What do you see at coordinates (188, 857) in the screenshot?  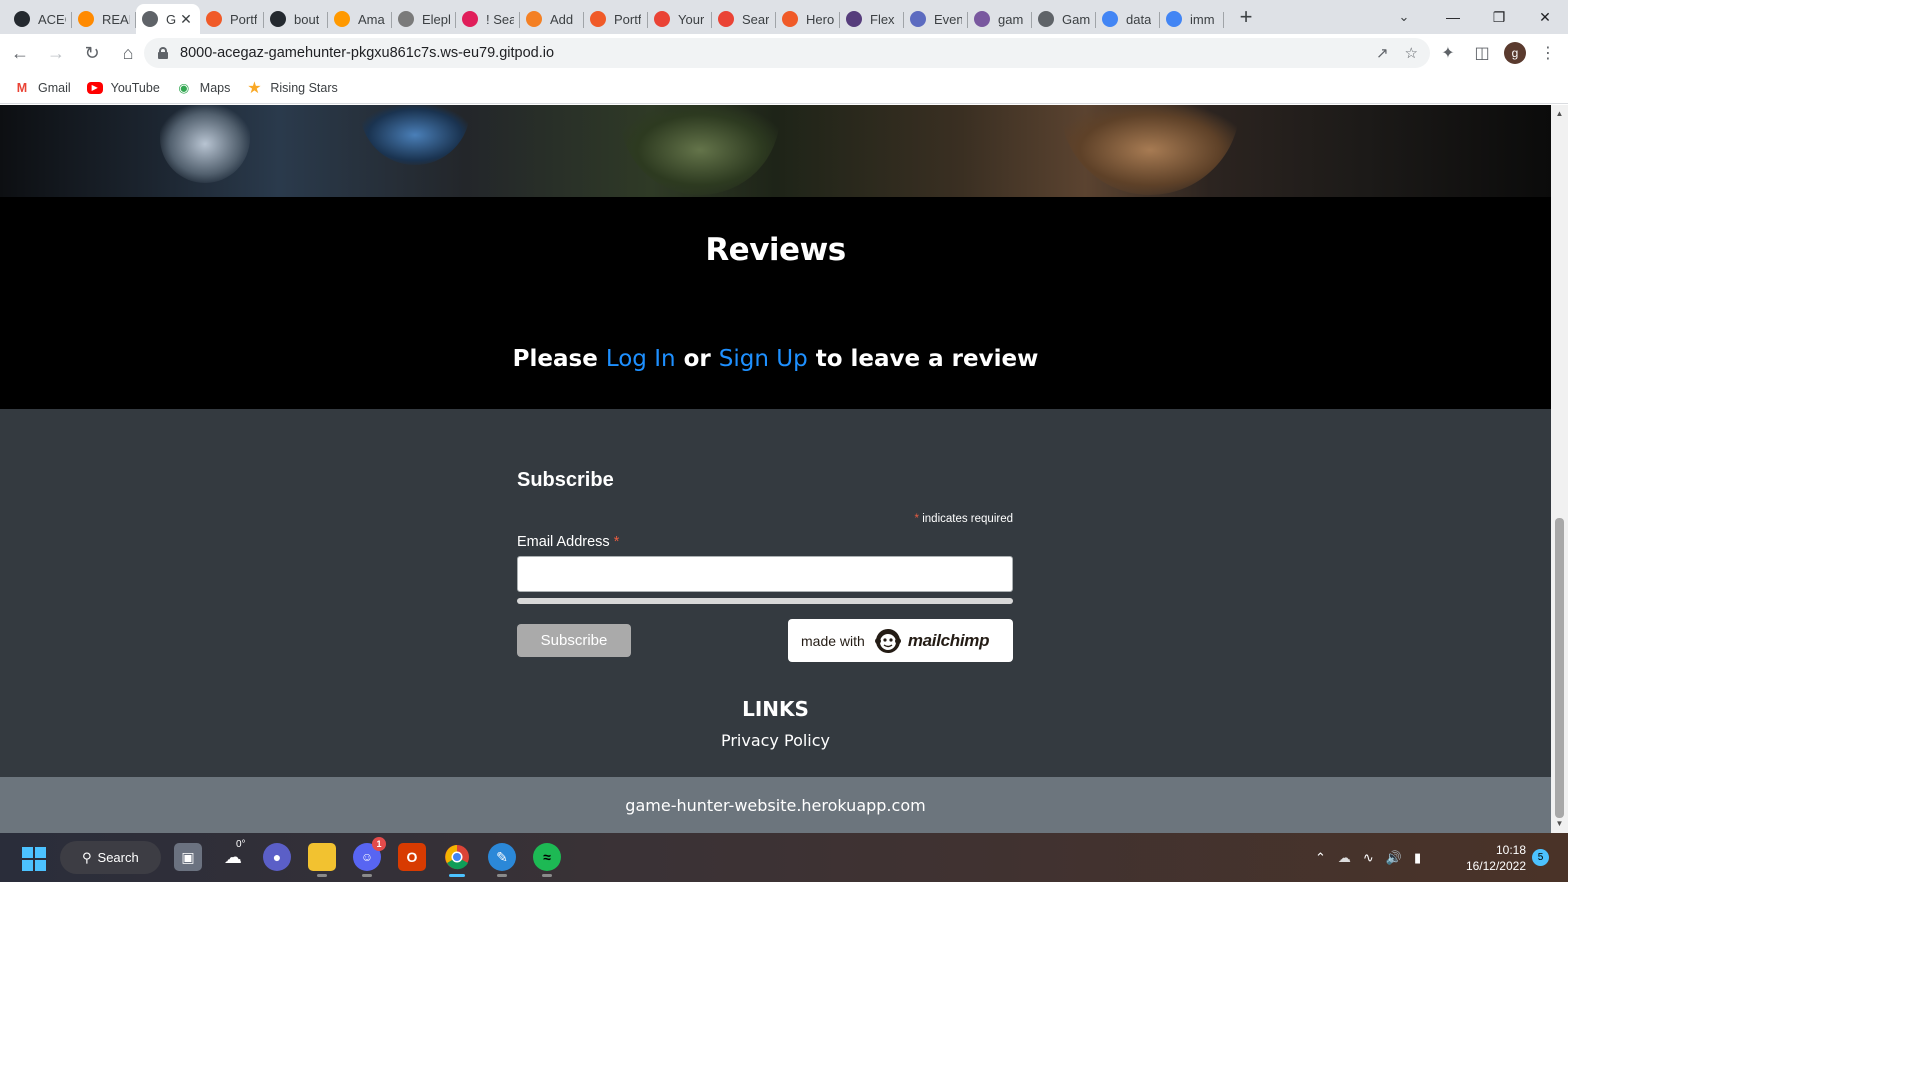 I see `task-view-icon: ▣` at bounding box center [188, 857].